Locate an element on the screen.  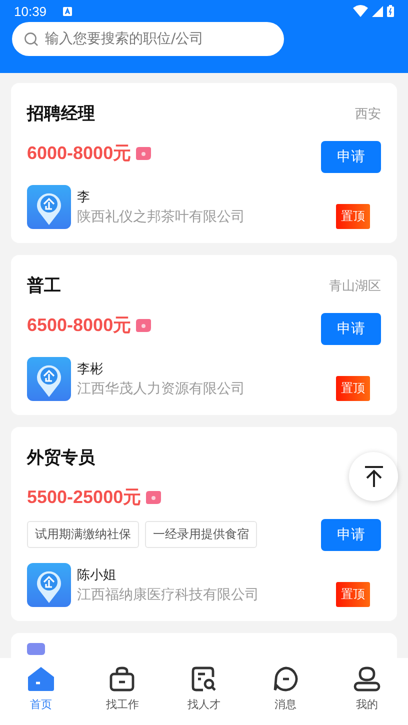
salary: 6500-8000元 is located at coordinates (79, 325).